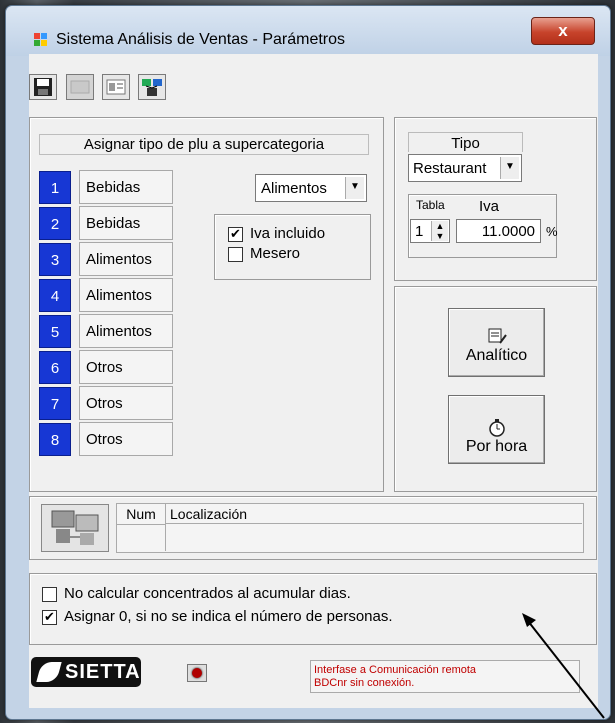 The height and width of the screenshot is (723, 615). I want to click on form-icon, so click(116, 87).